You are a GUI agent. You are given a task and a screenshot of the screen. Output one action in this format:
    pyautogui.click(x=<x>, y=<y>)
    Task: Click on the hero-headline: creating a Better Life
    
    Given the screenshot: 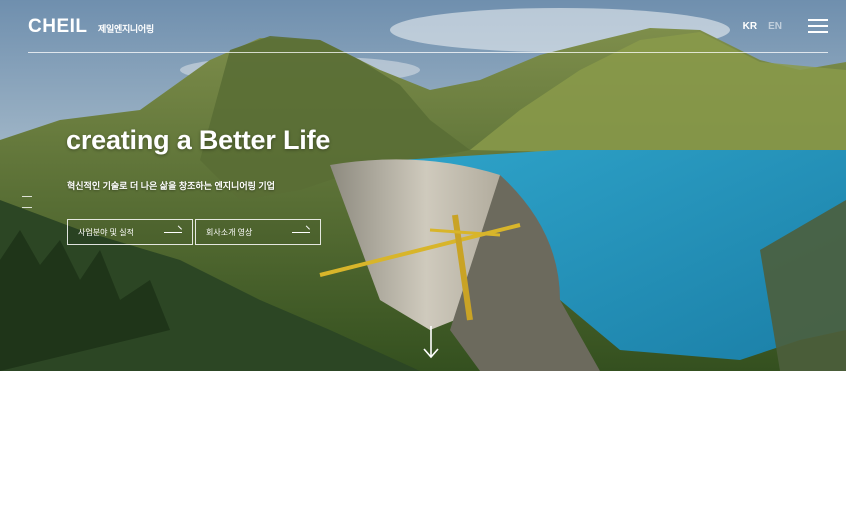 What is the action you would take?
    pyautogui.click(x=198, y=140)
    